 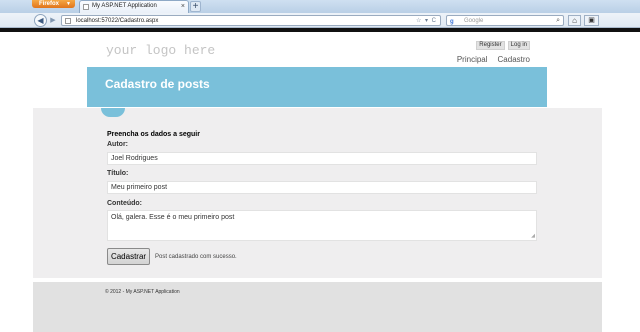 I want to click on page-favicon-icon, so click(x=86, y=7).